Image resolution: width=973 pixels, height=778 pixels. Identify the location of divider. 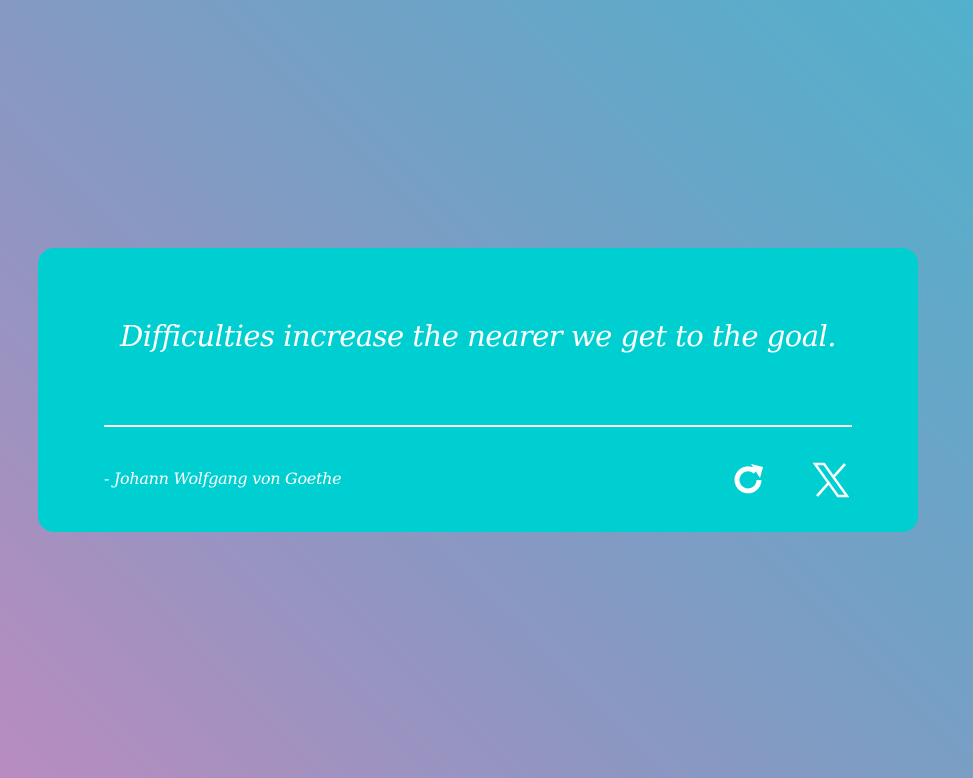
(478, 426).